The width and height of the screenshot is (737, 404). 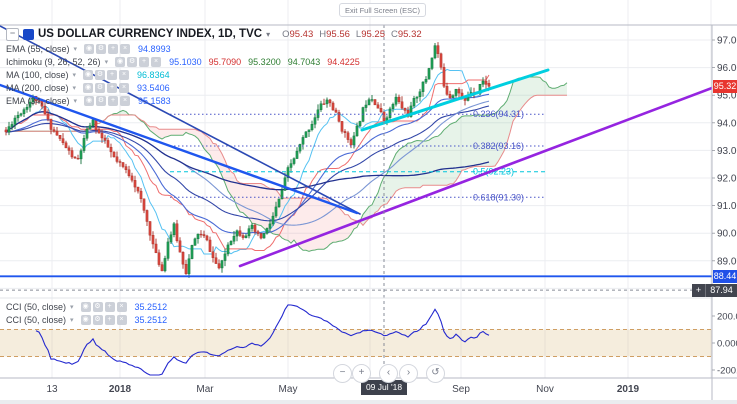 What do you see at coordinates (714, 290) in the screenshot?
I see `crosshair-price-label: + 87.94` at bounding box center [714, 290].